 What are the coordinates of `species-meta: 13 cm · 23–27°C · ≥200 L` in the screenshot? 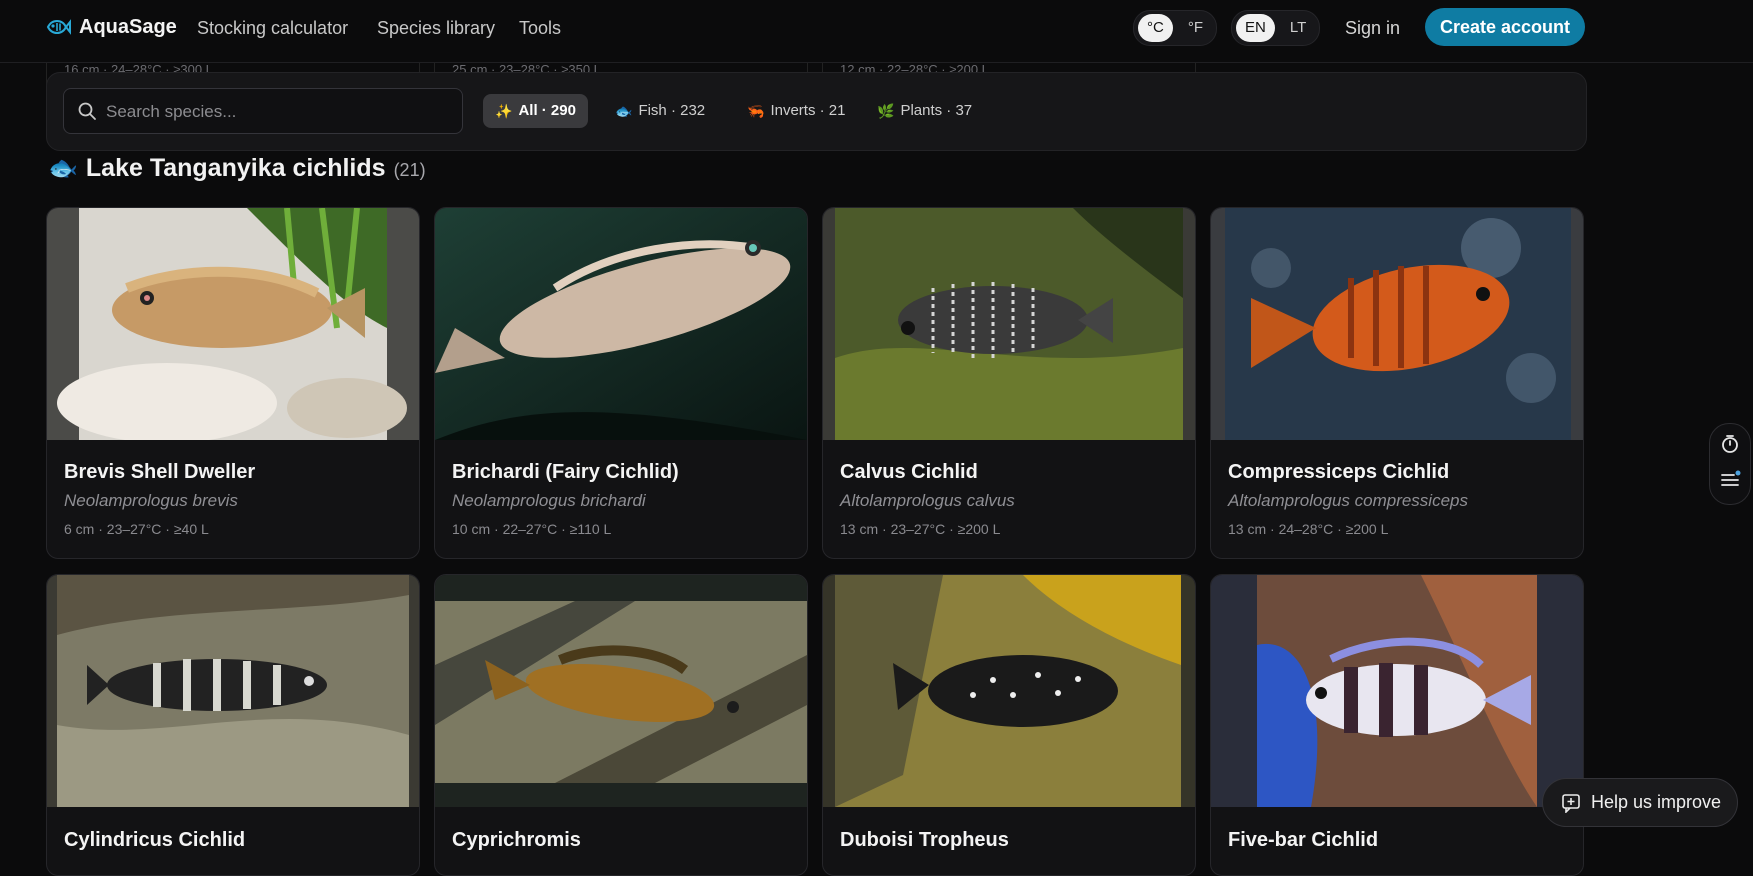 It's located at (920, 529).